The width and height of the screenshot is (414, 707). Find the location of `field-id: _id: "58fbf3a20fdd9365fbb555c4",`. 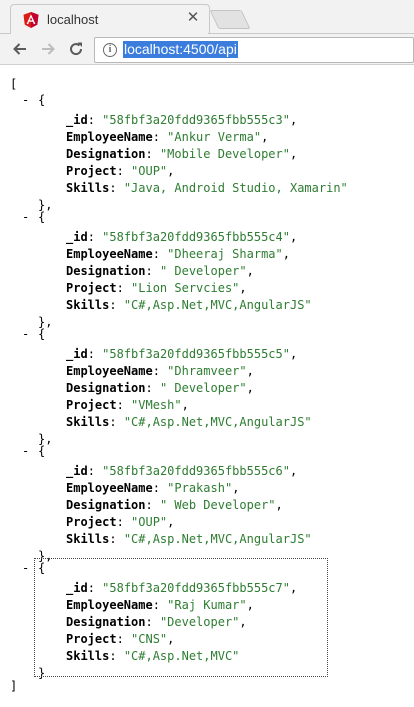

field-id: _id: "58fbf3a20fdd9365fbb555c4", is located at coordinates (182, 237).